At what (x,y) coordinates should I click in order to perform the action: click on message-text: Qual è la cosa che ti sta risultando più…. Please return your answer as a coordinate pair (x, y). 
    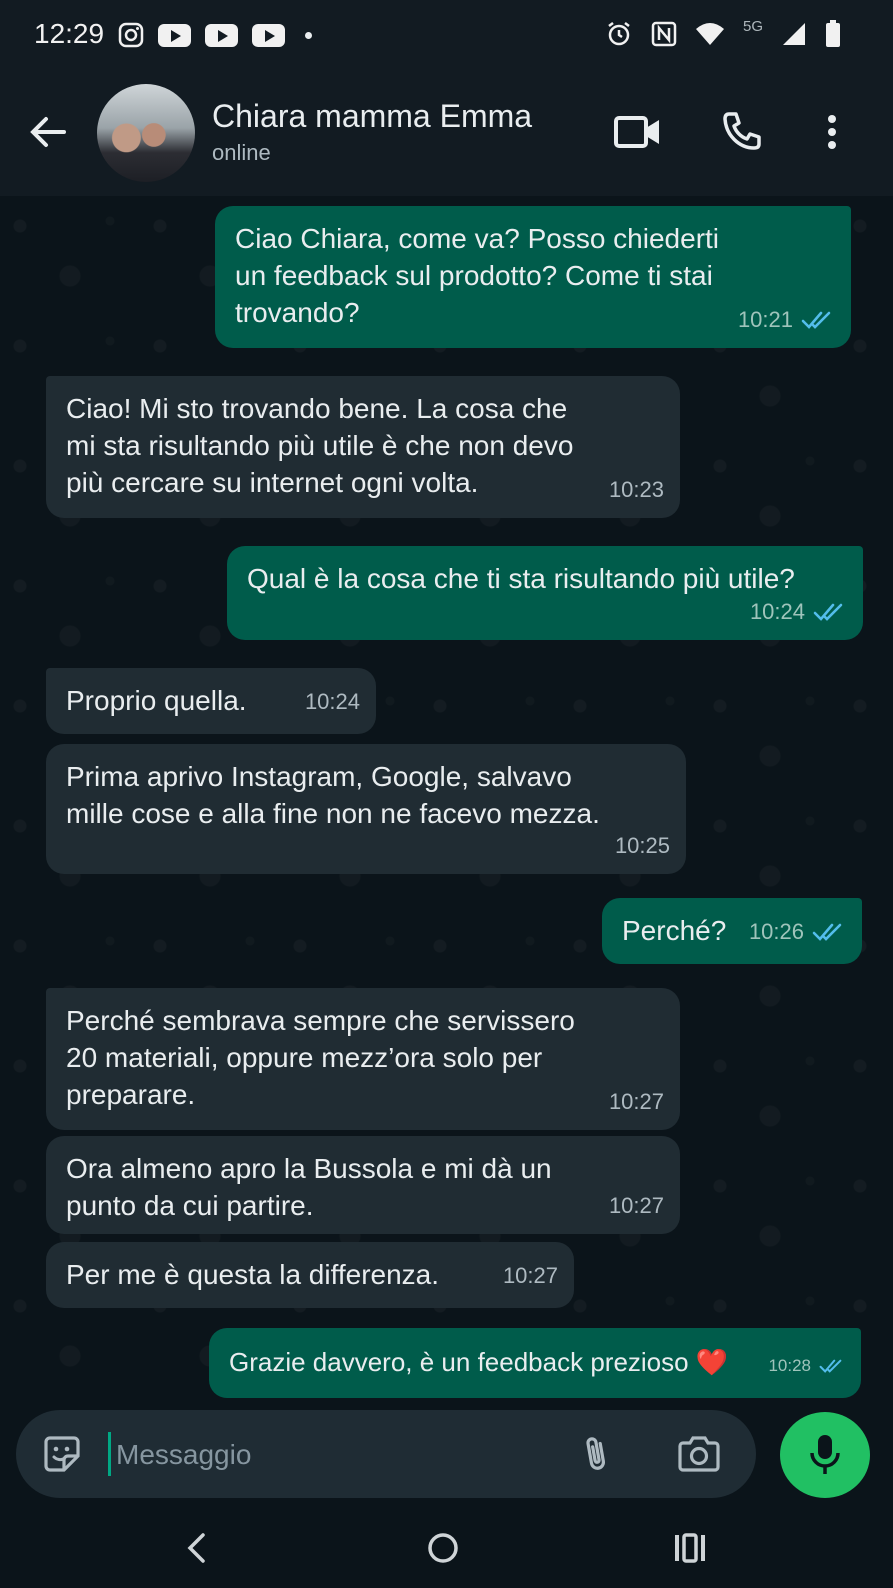
    Looking at the image, I should click on (521, 578).